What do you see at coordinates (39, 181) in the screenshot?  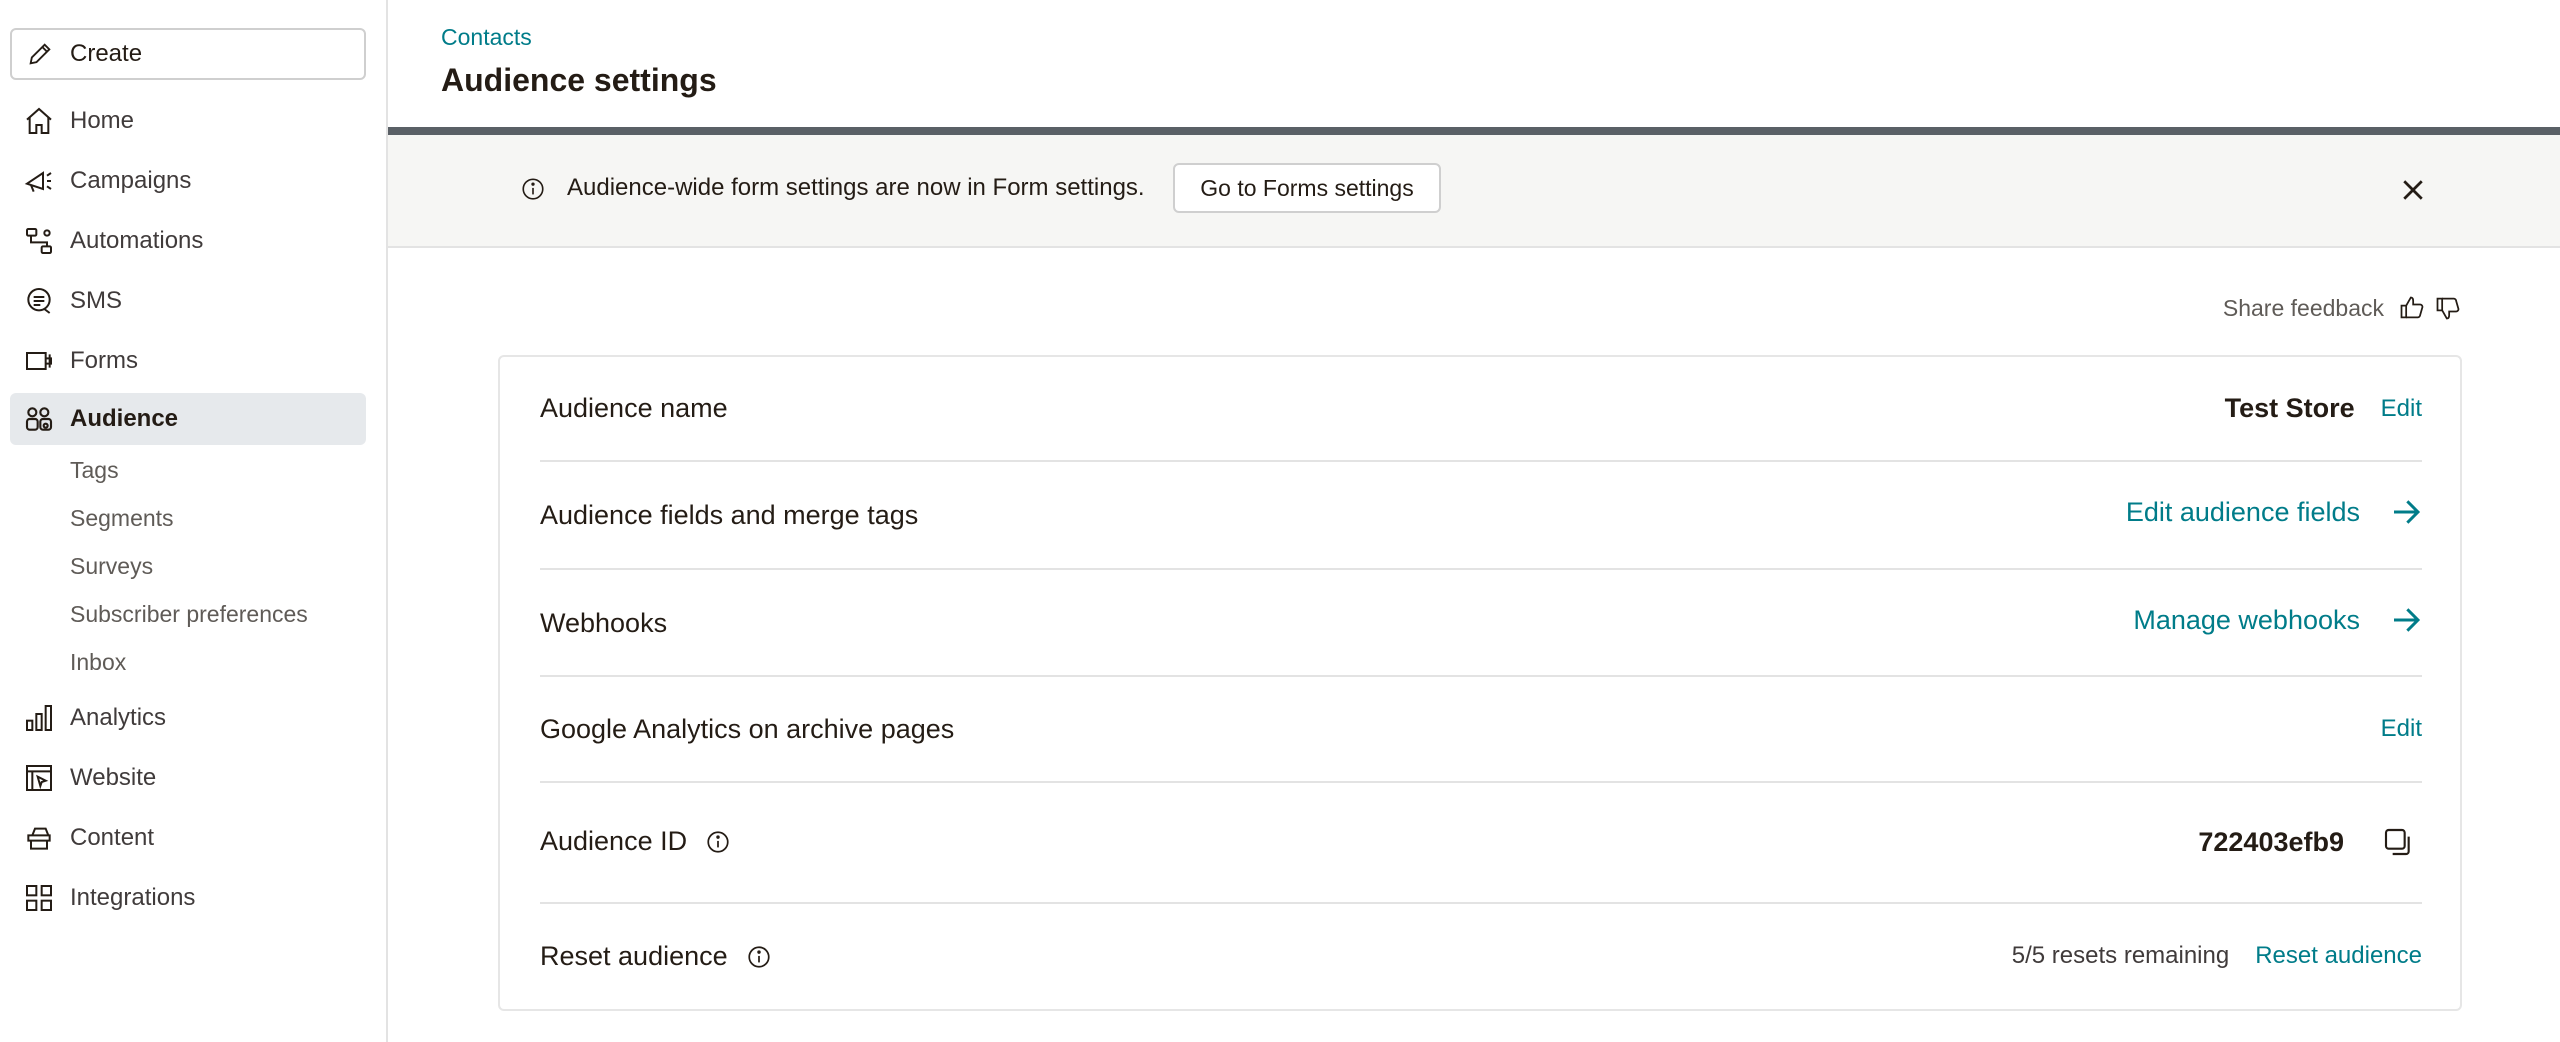 I see `megaphone-icon` at bounding box center [39, 181].